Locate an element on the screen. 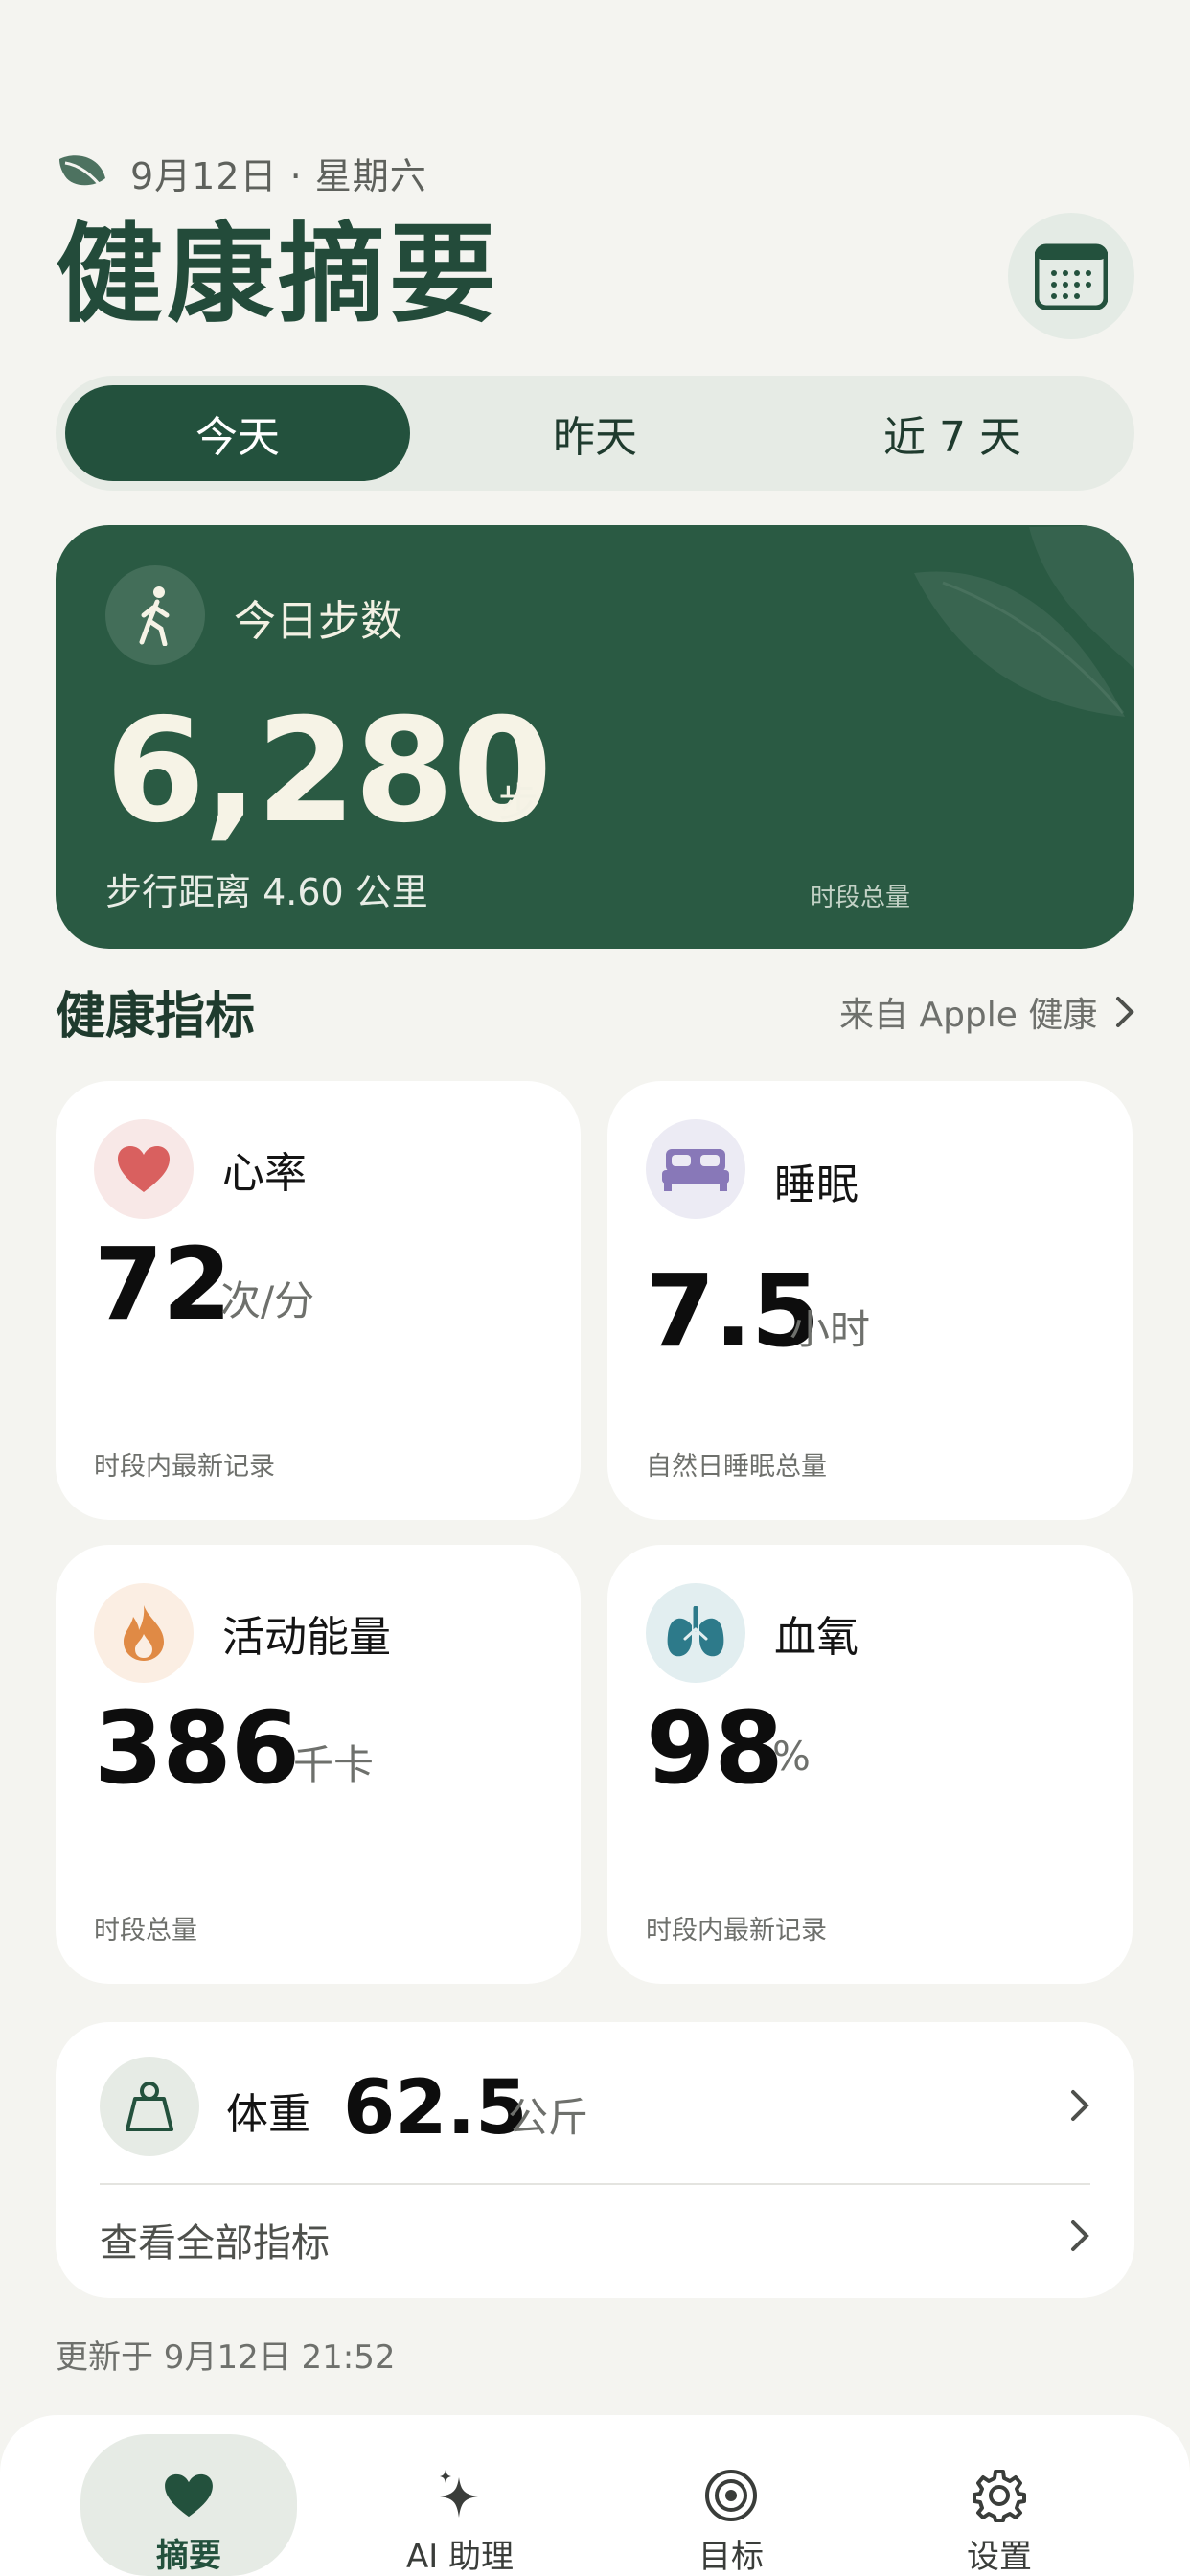  heart-rate-card: 心率 72 次/分 时段内最新记录 is located at coordinates (319, 1300).